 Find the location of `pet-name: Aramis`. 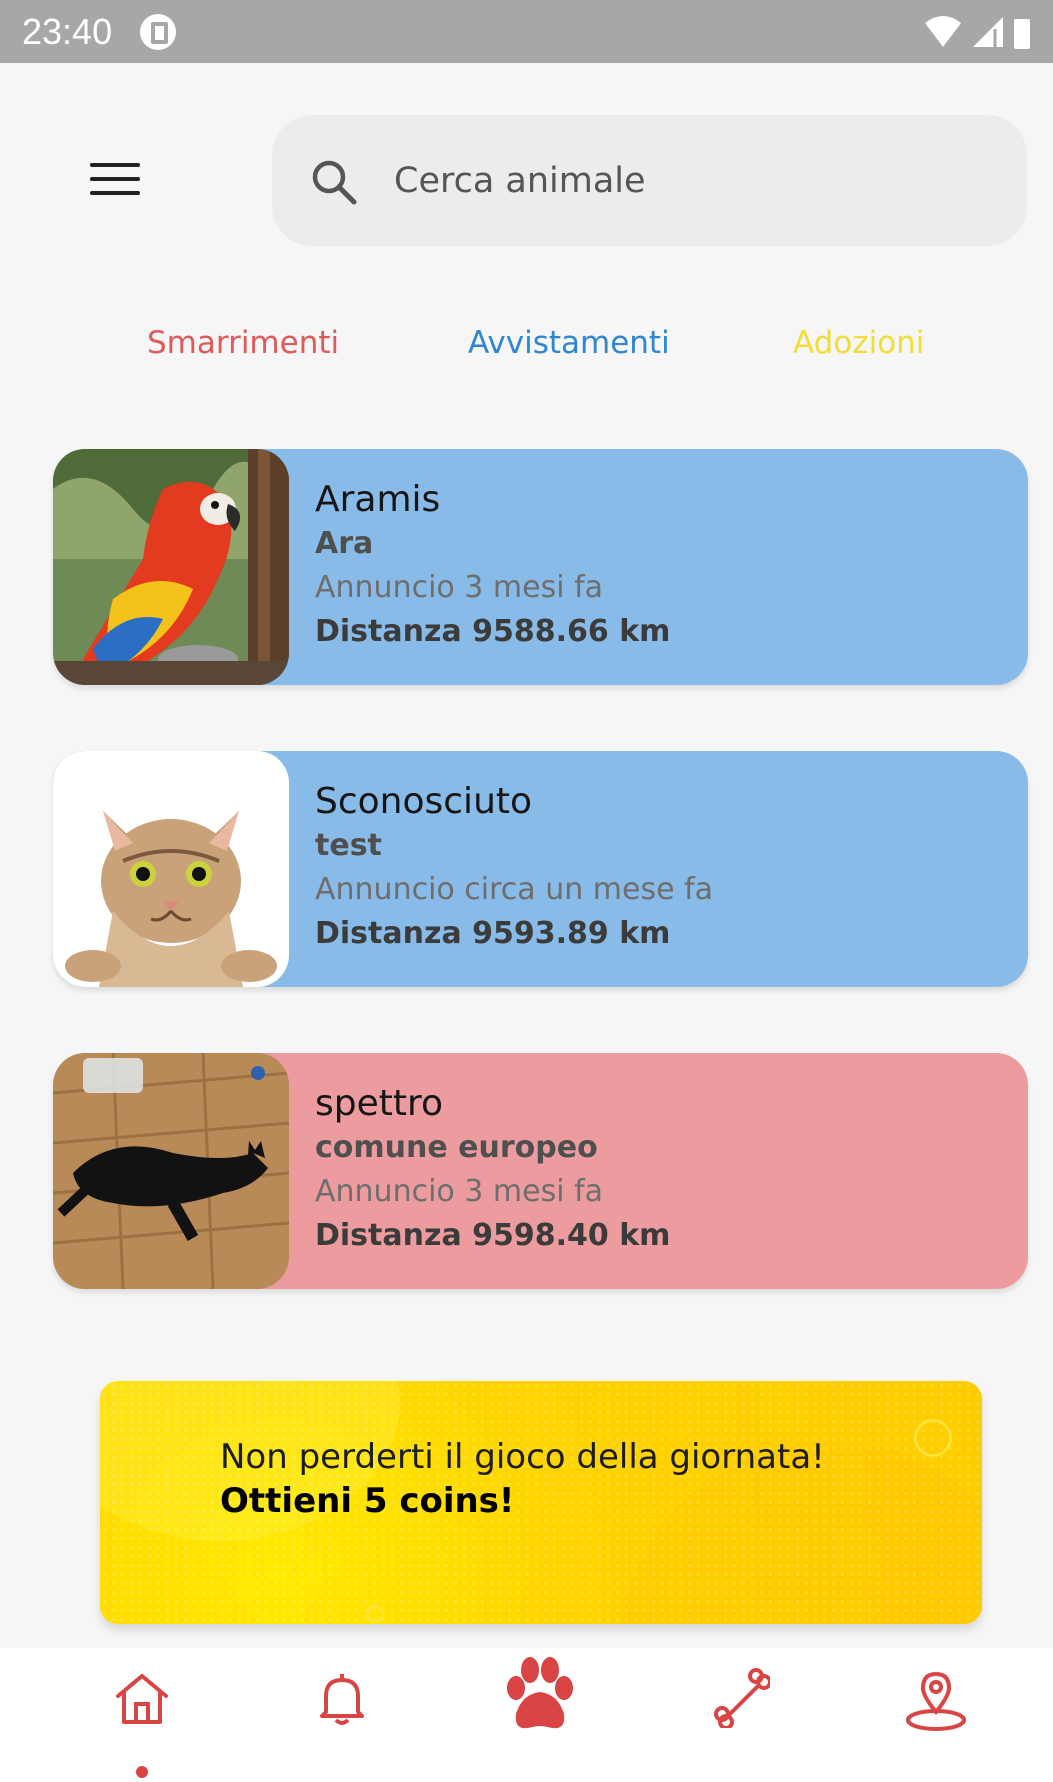

pet-name: Aramis is located at coordinates (378, 499).